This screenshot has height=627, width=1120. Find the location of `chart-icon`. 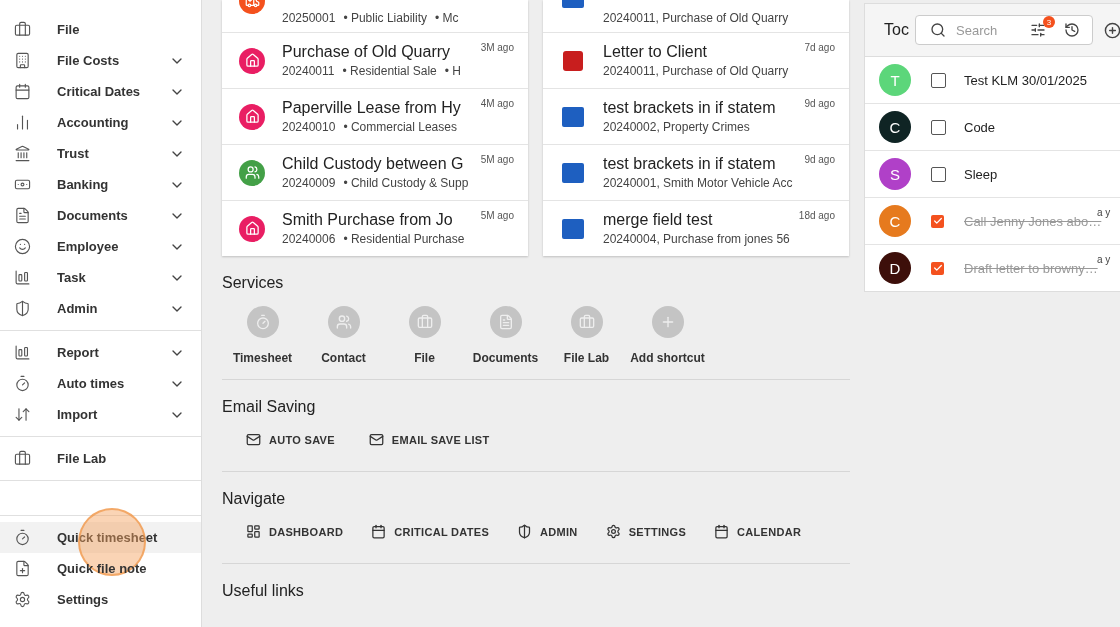

chart-icon is located at coordinates (22, 277).